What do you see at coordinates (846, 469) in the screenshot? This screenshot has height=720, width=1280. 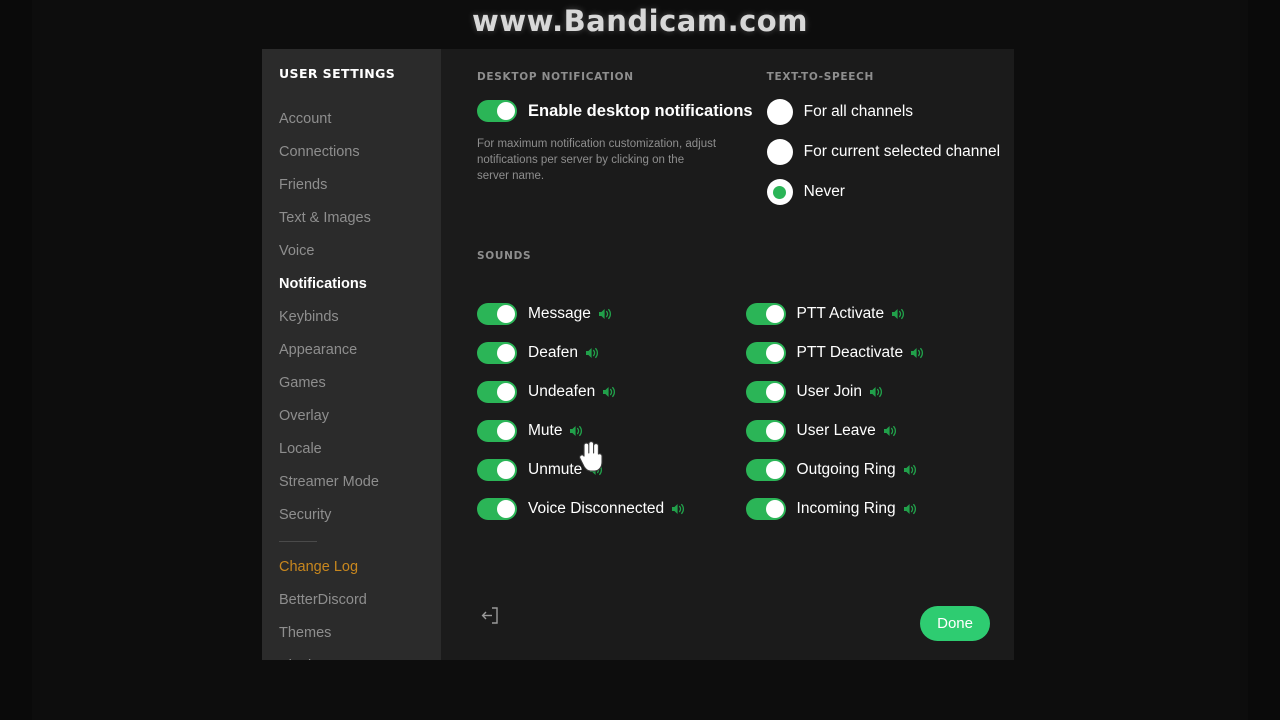 I see `sound-label-outgoing-ring: Outgoing Ring` at bounding box center [846, 469].